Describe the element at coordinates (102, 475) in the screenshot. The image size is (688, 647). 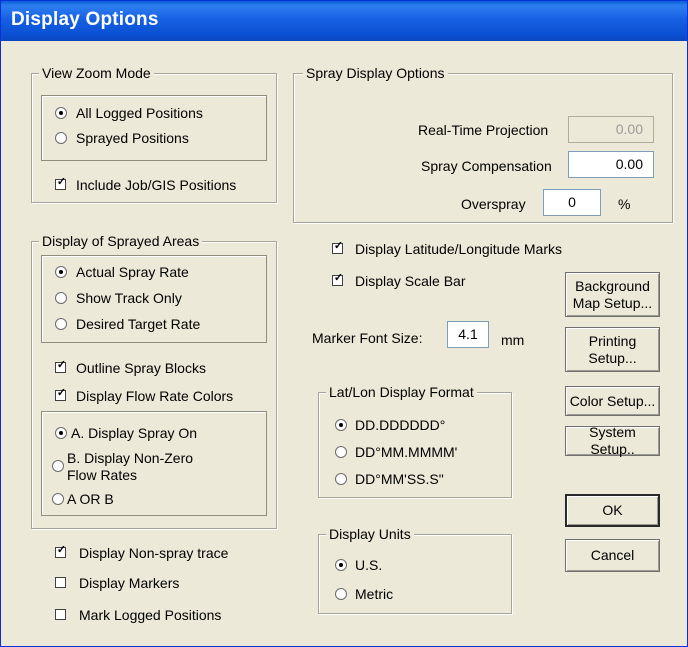
I see `radio-display-non-zero-label-line2: Flow Rates` at that location.